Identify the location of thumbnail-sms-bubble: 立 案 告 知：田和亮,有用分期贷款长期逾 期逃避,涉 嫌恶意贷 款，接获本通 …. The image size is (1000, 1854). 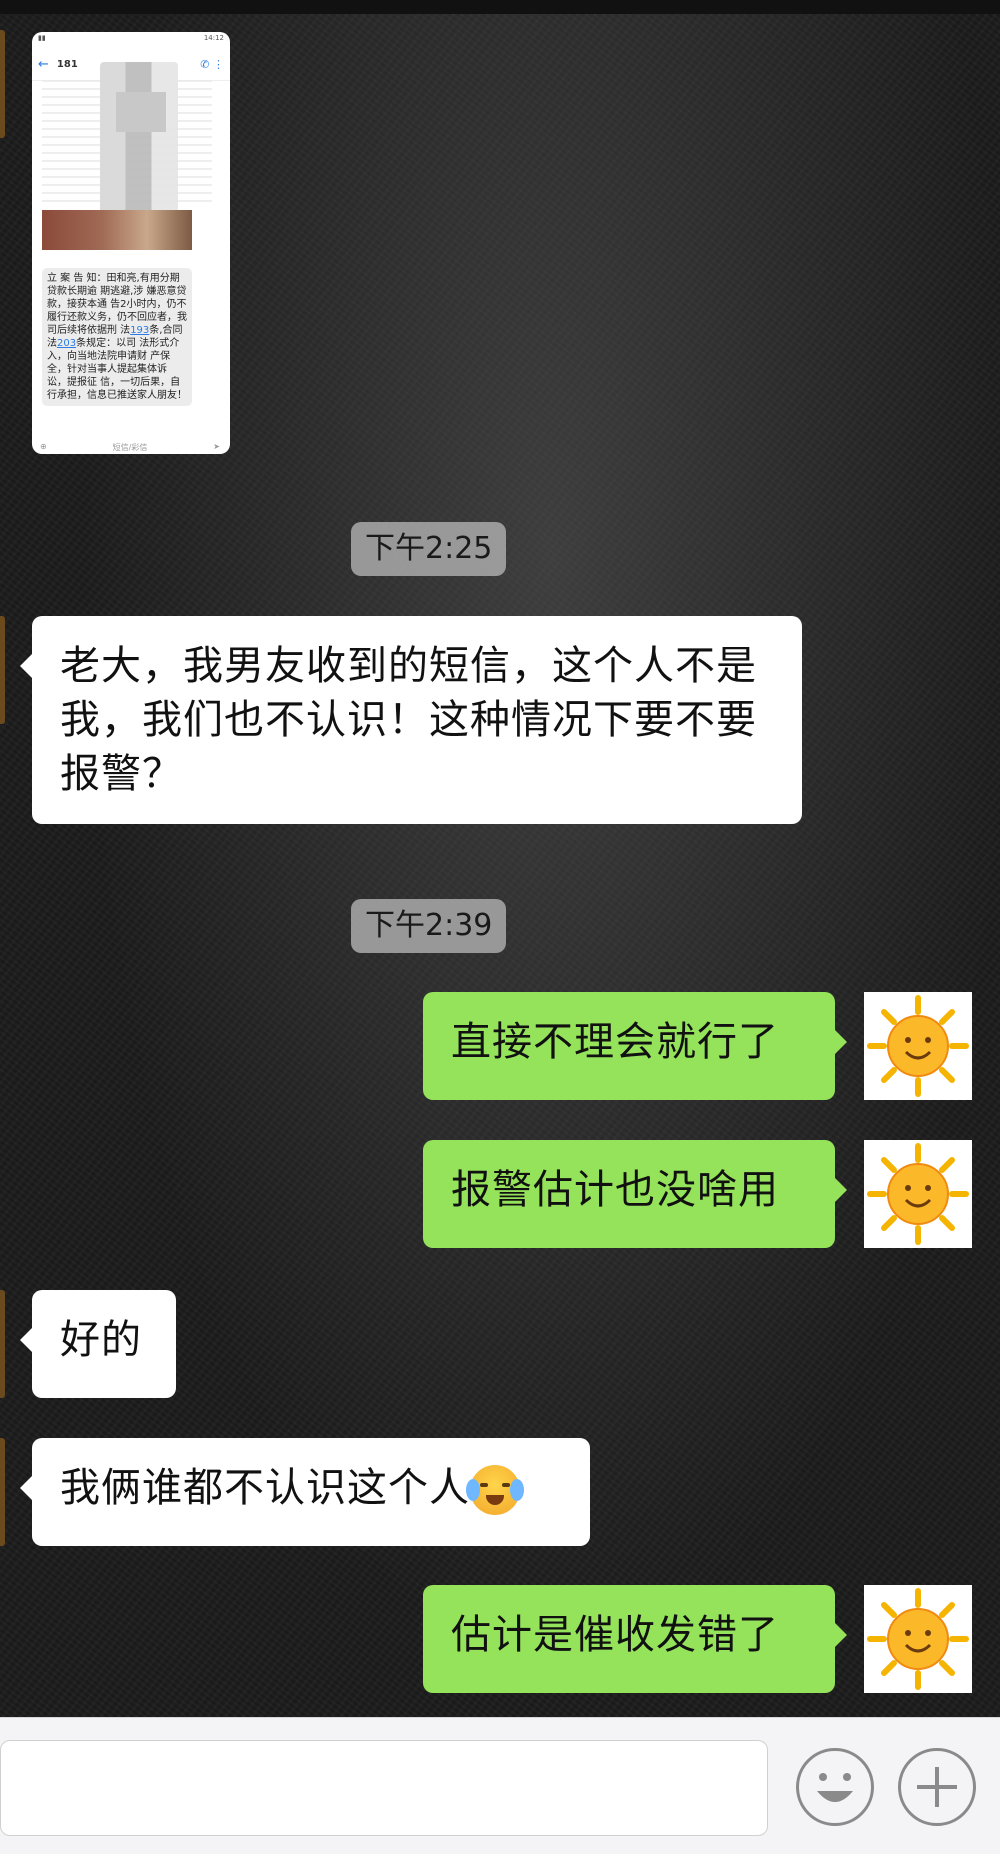
(117, 337).